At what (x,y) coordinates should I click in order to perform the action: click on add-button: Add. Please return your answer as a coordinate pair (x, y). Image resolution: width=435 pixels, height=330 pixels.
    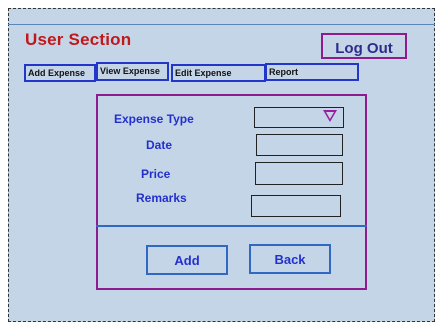
    Looking at the image, I should click on (187, 260).